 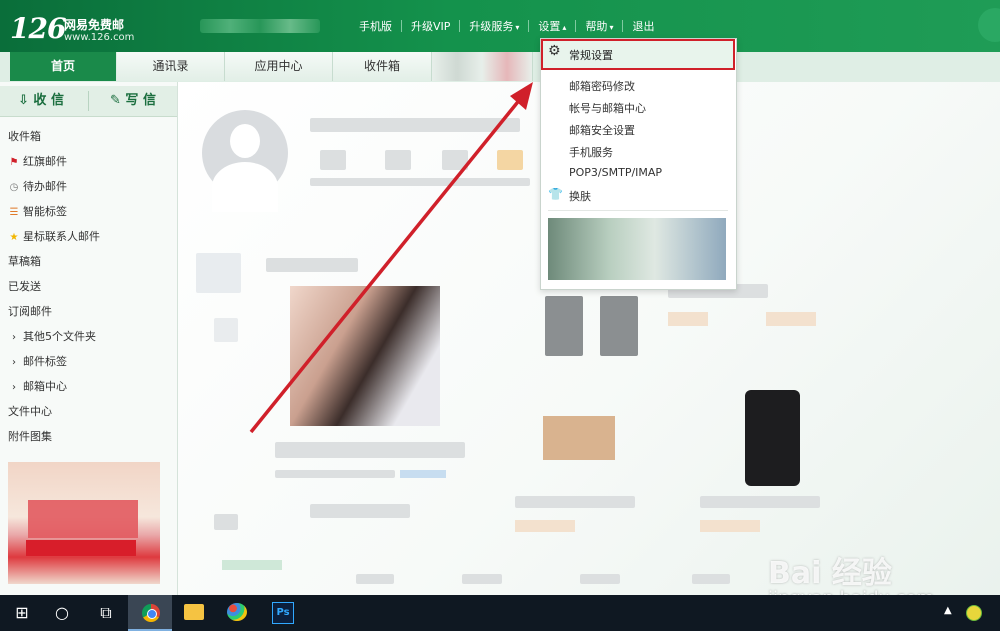 What do you see at coordinates (335, 474) in the screenshot?
I see `blurred-product-meta` at bounding box center [335, 474].